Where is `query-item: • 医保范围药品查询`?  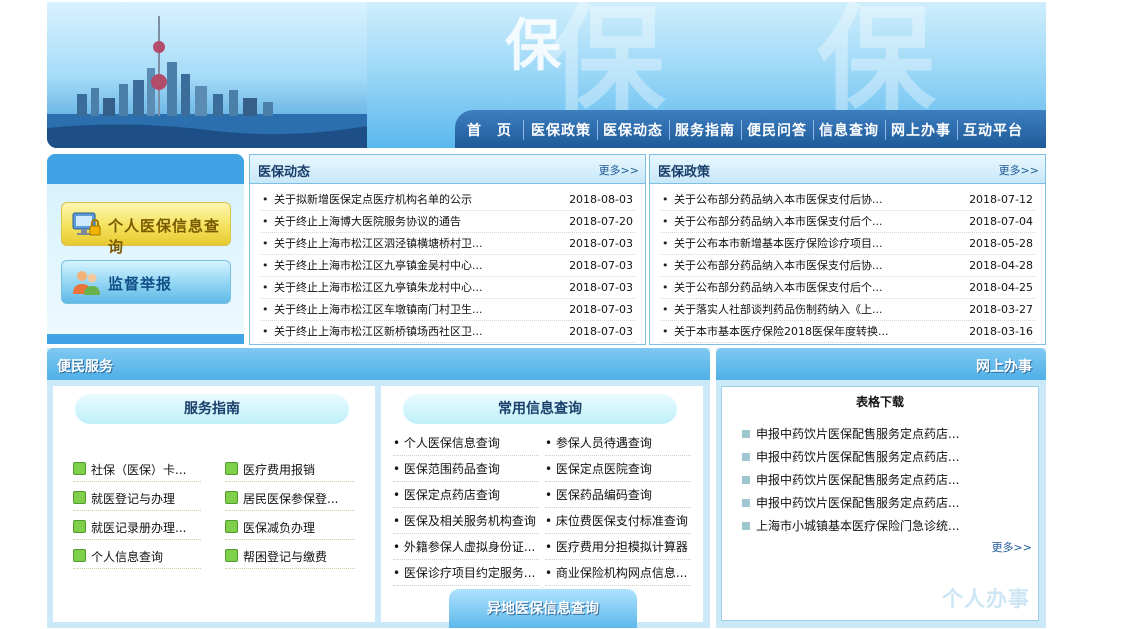 query-item: • 医保范围药品查询 is located at coordinates (466, 469).